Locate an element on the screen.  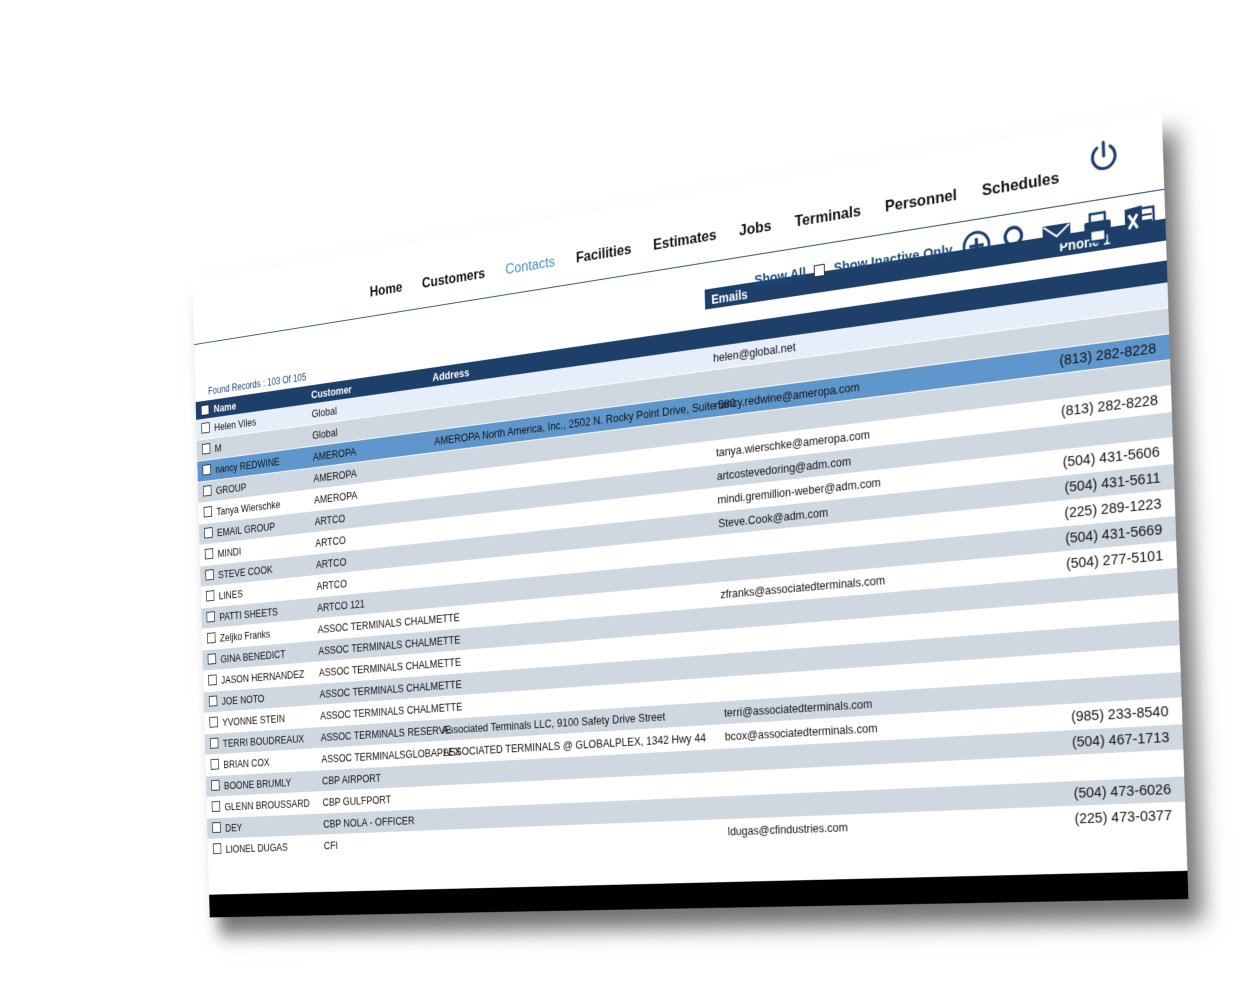
phone-1-cell: (504) 277-5101 is located at coordinates (1114, 560).